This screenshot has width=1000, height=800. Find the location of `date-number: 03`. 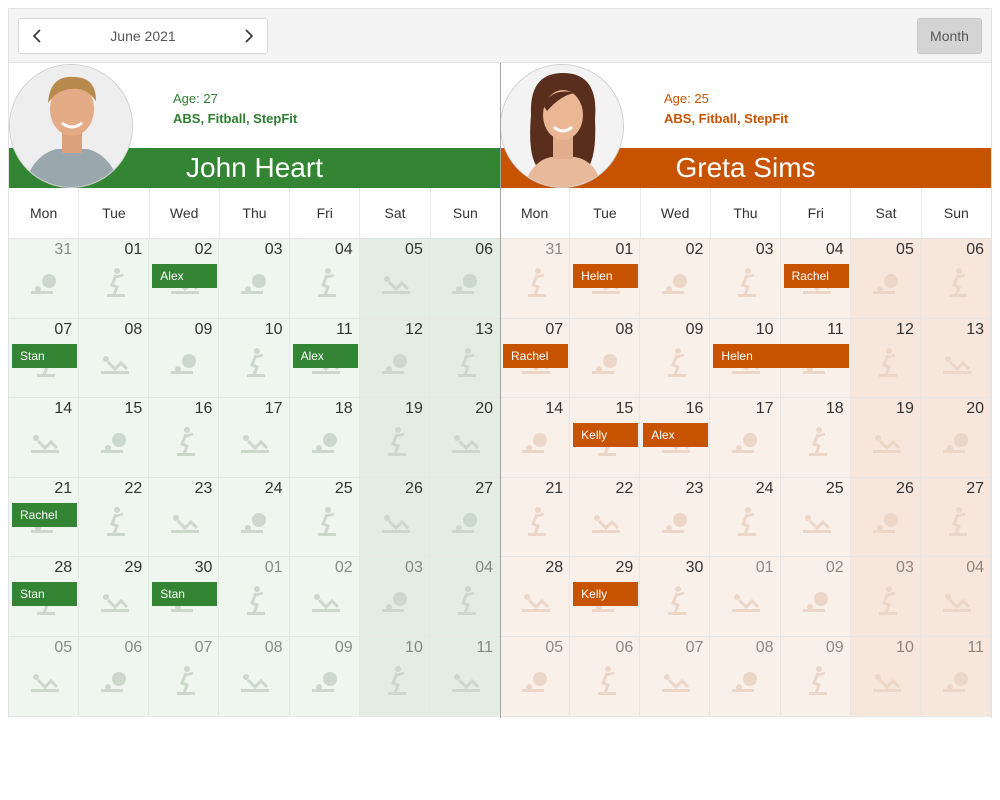

date-number: 03 is located at coordinates (764, 249).